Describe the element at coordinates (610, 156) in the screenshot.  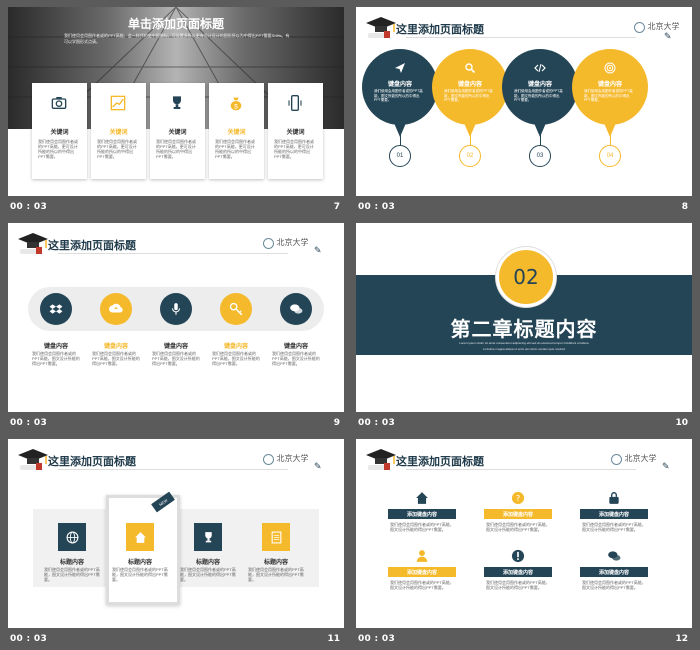
I see `step-number: 04` at that location.